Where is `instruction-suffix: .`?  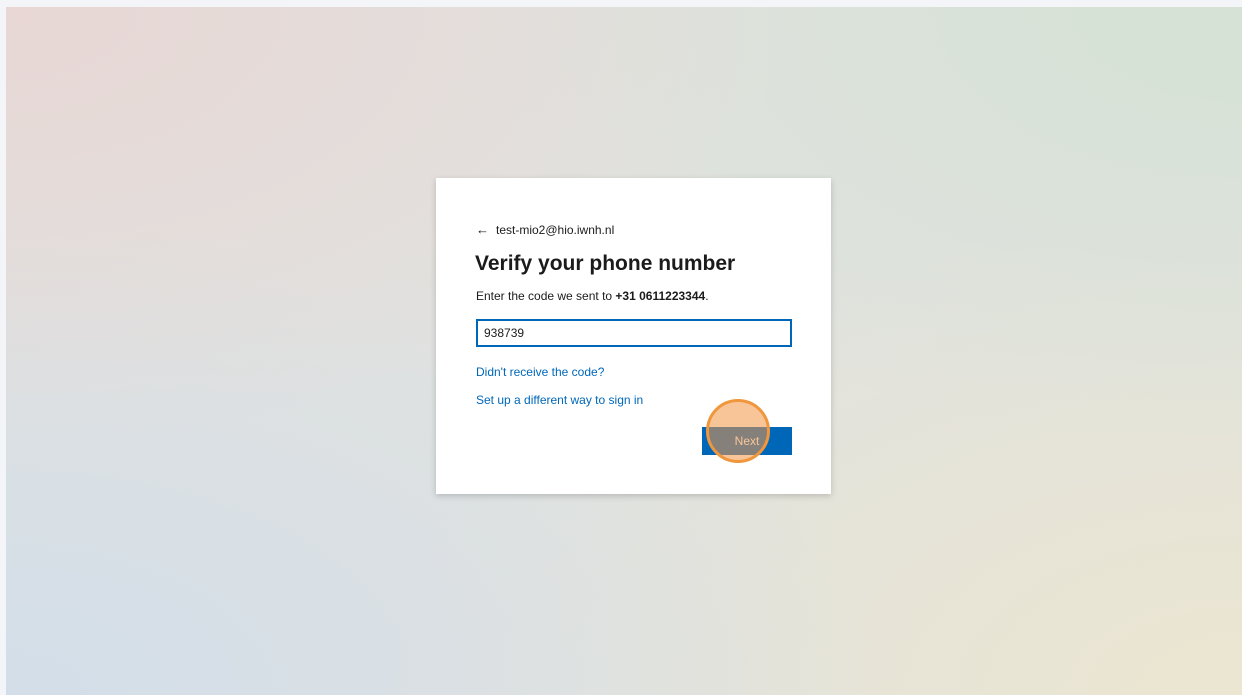
instruction-suffix: . is located at coordinates (707, 296).